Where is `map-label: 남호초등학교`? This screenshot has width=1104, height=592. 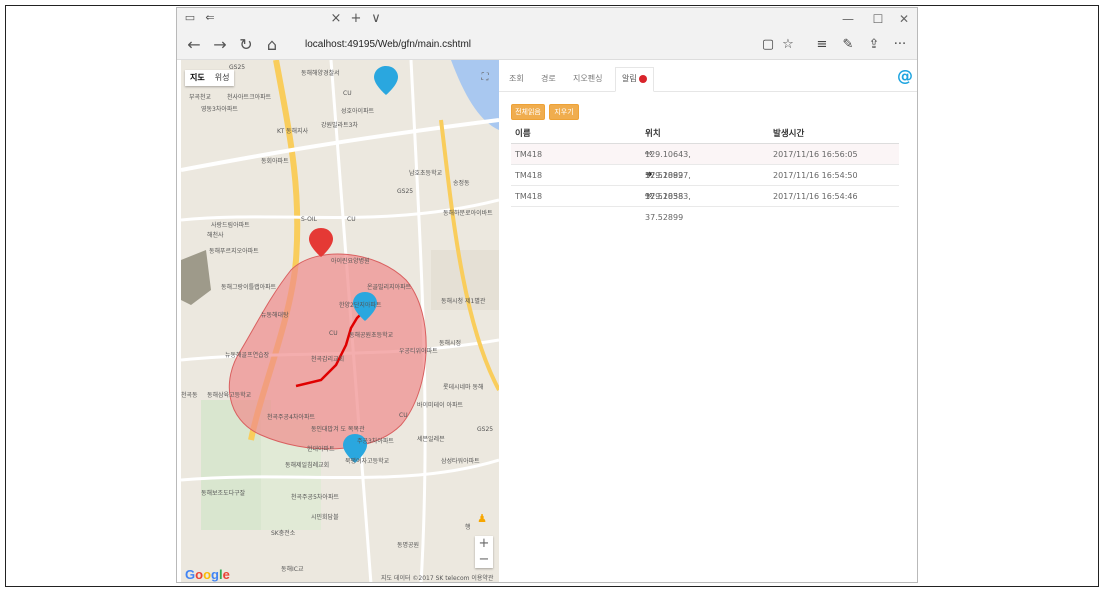 map-label: 남호초등학교 is located at coordinates (426, 173).